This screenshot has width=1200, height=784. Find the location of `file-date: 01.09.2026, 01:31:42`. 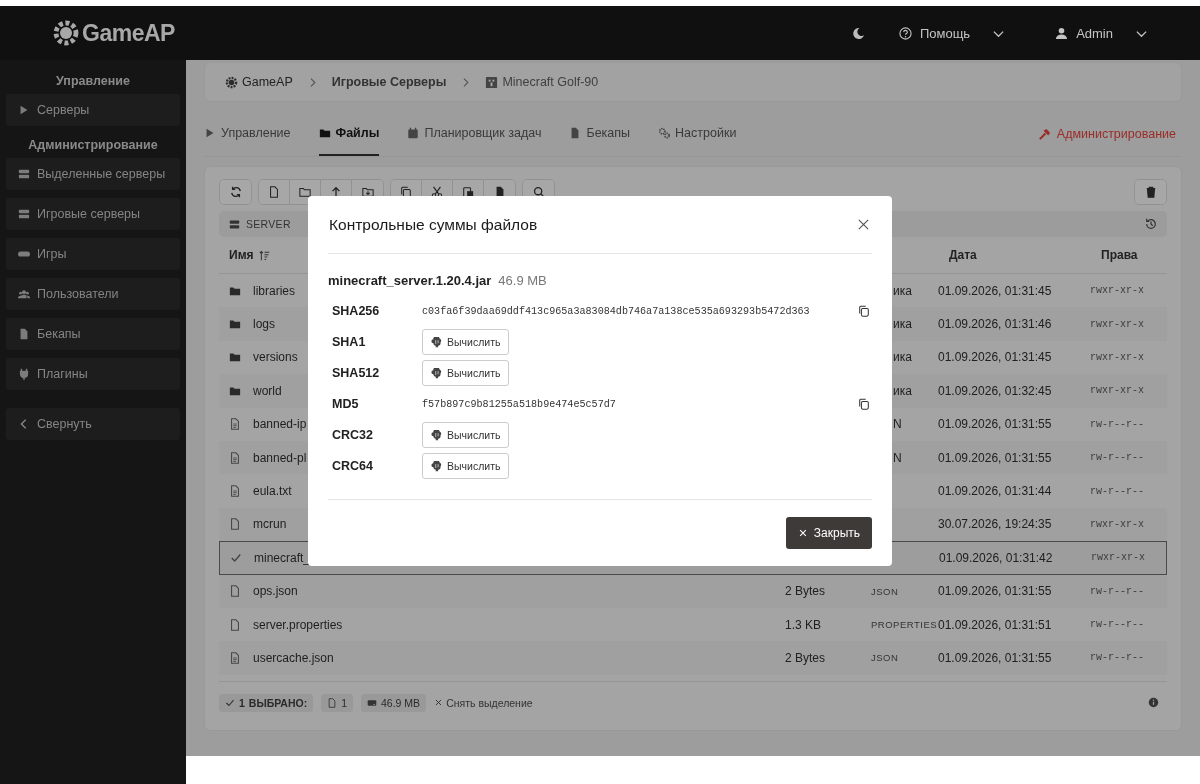

file-date: 01.09.2026, 01:31:42 is located at coordinates (996, 557).